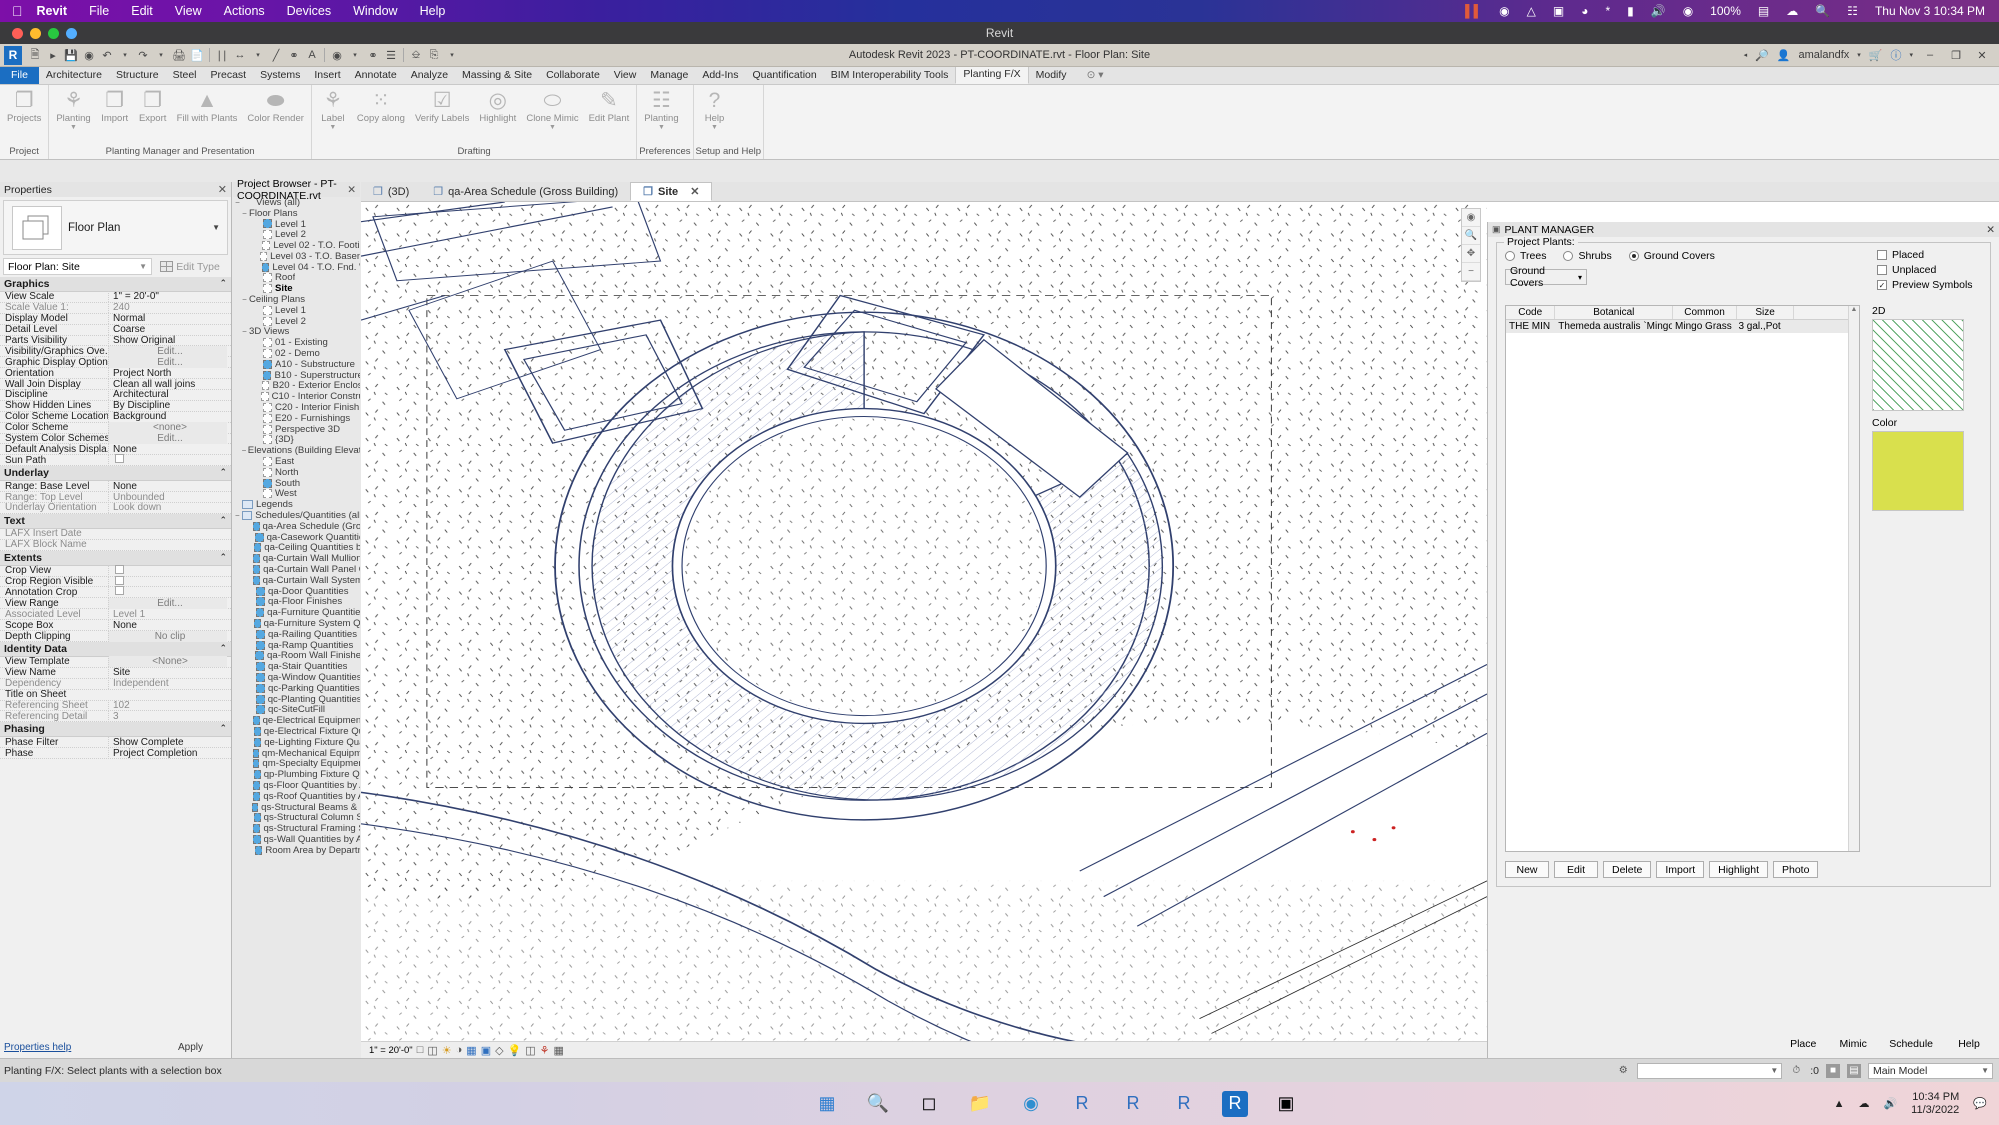 The image size is (1999, 1125). What do you see at coordinates (1133, 1104) in the screenshot?
I see `revit-r2-icon: R` at bounding box center [1133, 1104].